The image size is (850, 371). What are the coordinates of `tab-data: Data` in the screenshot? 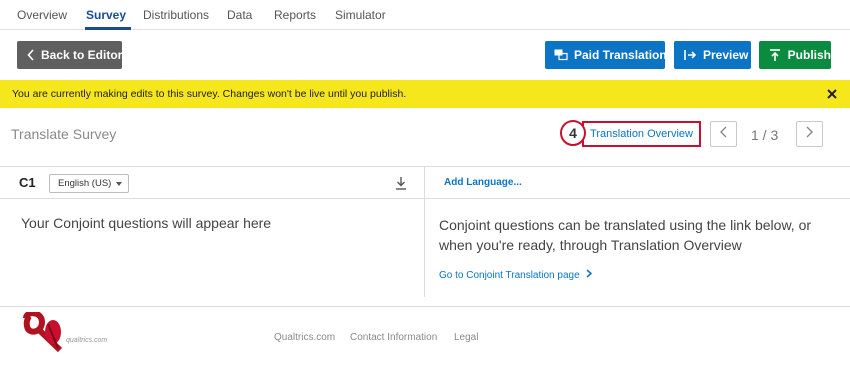 It's located at (239, 15).